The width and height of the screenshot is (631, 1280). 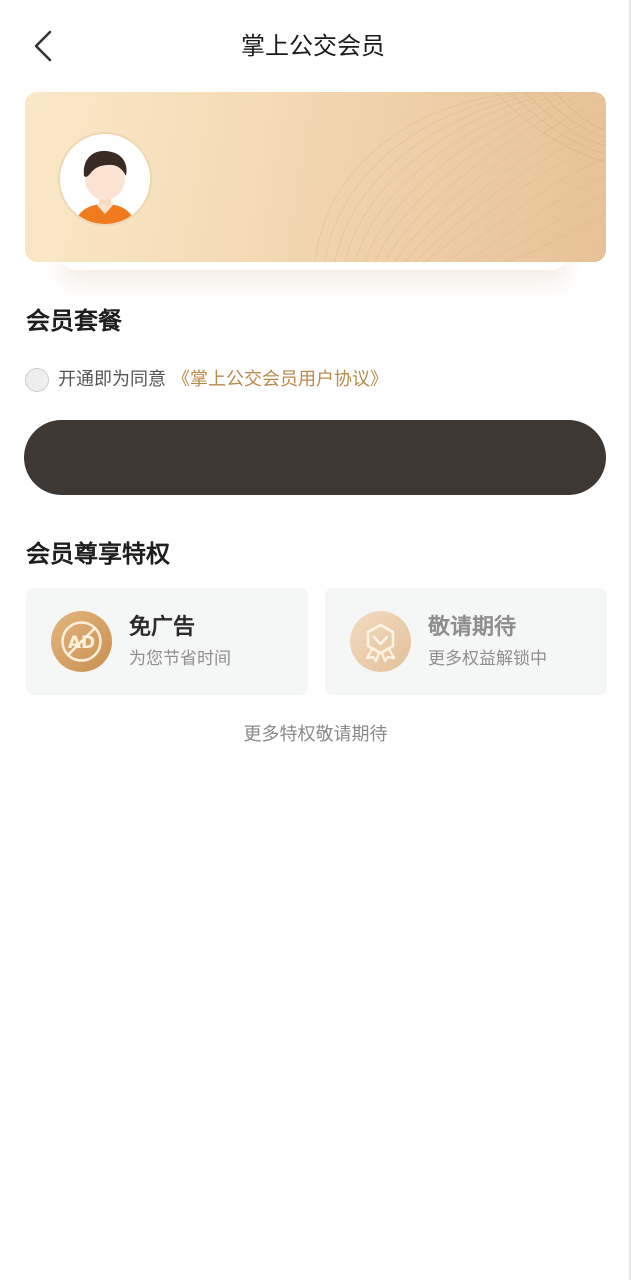 I want to click on more-privileges-note: 更多特权敬请期待, so click(x=315, y=734).